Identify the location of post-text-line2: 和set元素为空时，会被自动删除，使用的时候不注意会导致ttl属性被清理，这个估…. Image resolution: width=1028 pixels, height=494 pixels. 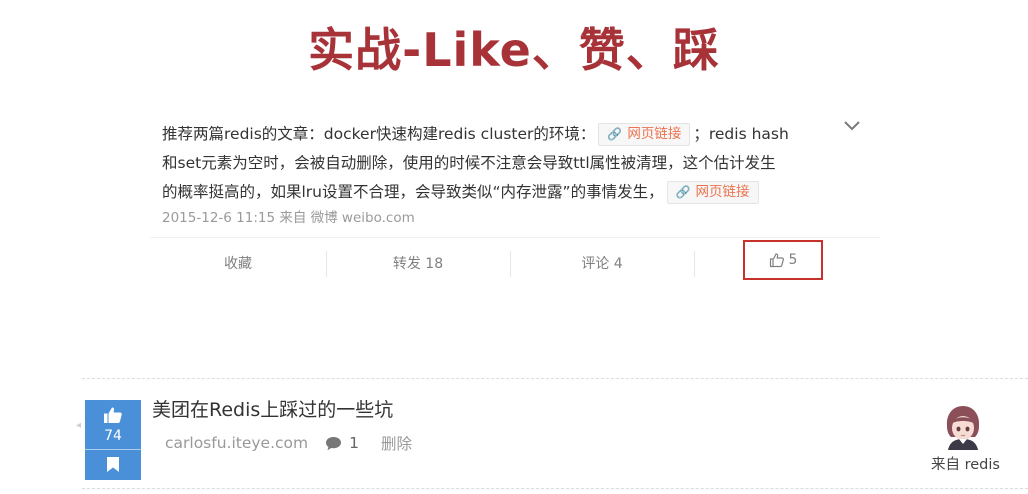
(469, 163).